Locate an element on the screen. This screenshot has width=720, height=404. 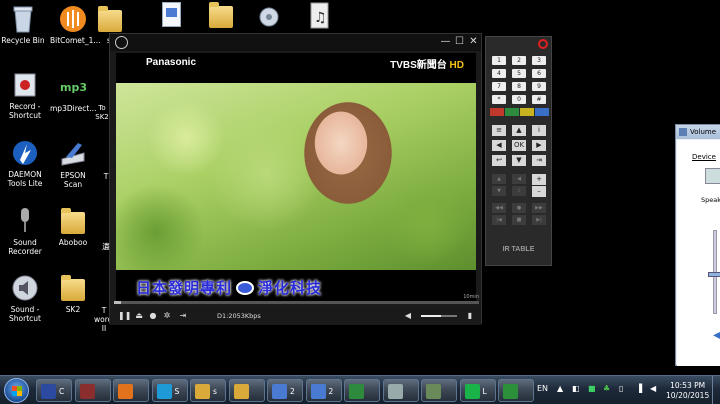
volume-dialog-body: Device Speak ◀ is located at coordinates (698, 253).